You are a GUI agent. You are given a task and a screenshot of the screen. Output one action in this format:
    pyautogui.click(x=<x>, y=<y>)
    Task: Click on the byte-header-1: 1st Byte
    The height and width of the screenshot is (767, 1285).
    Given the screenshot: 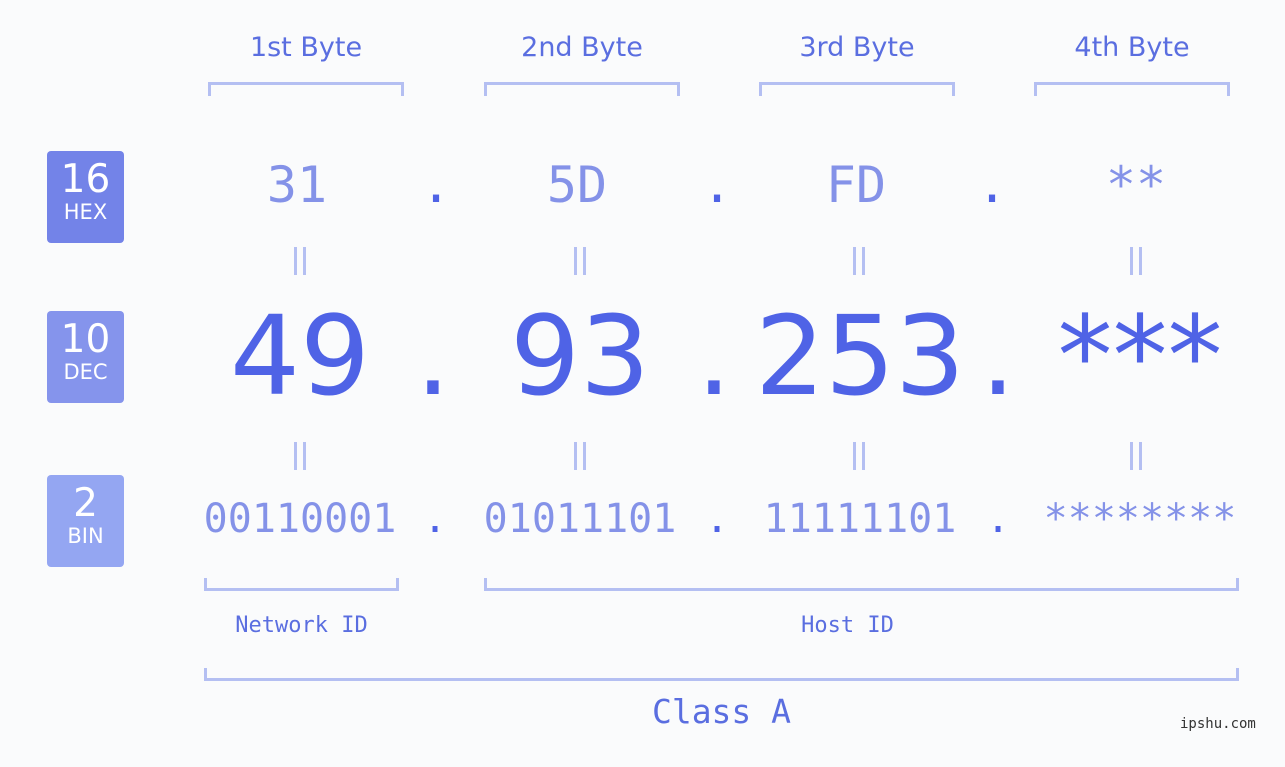 What is the action you would take?
    pyautogui.click(x=306, y=47)
    